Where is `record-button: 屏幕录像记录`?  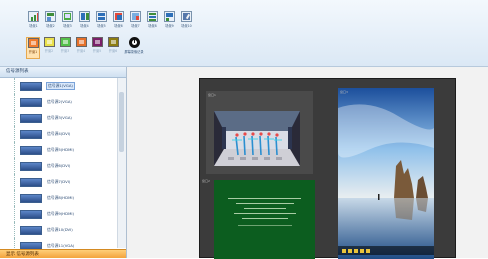
record-button: 屏幕录像记录 is located at coordinates (134, 48).